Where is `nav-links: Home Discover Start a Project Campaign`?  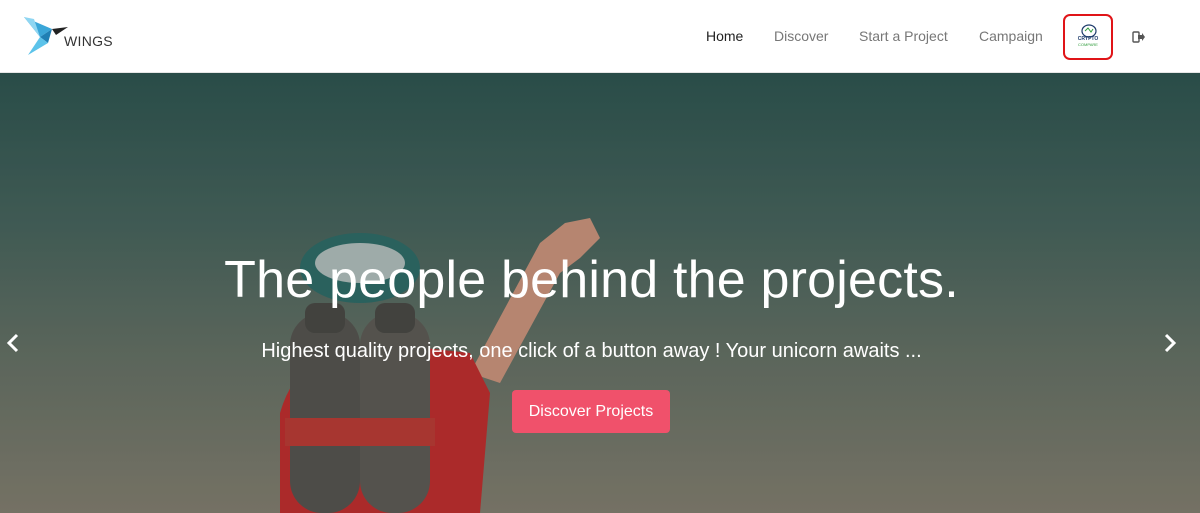 nav-links: Home Discover Start a Project Campaign is located at coordinates (600, 36).